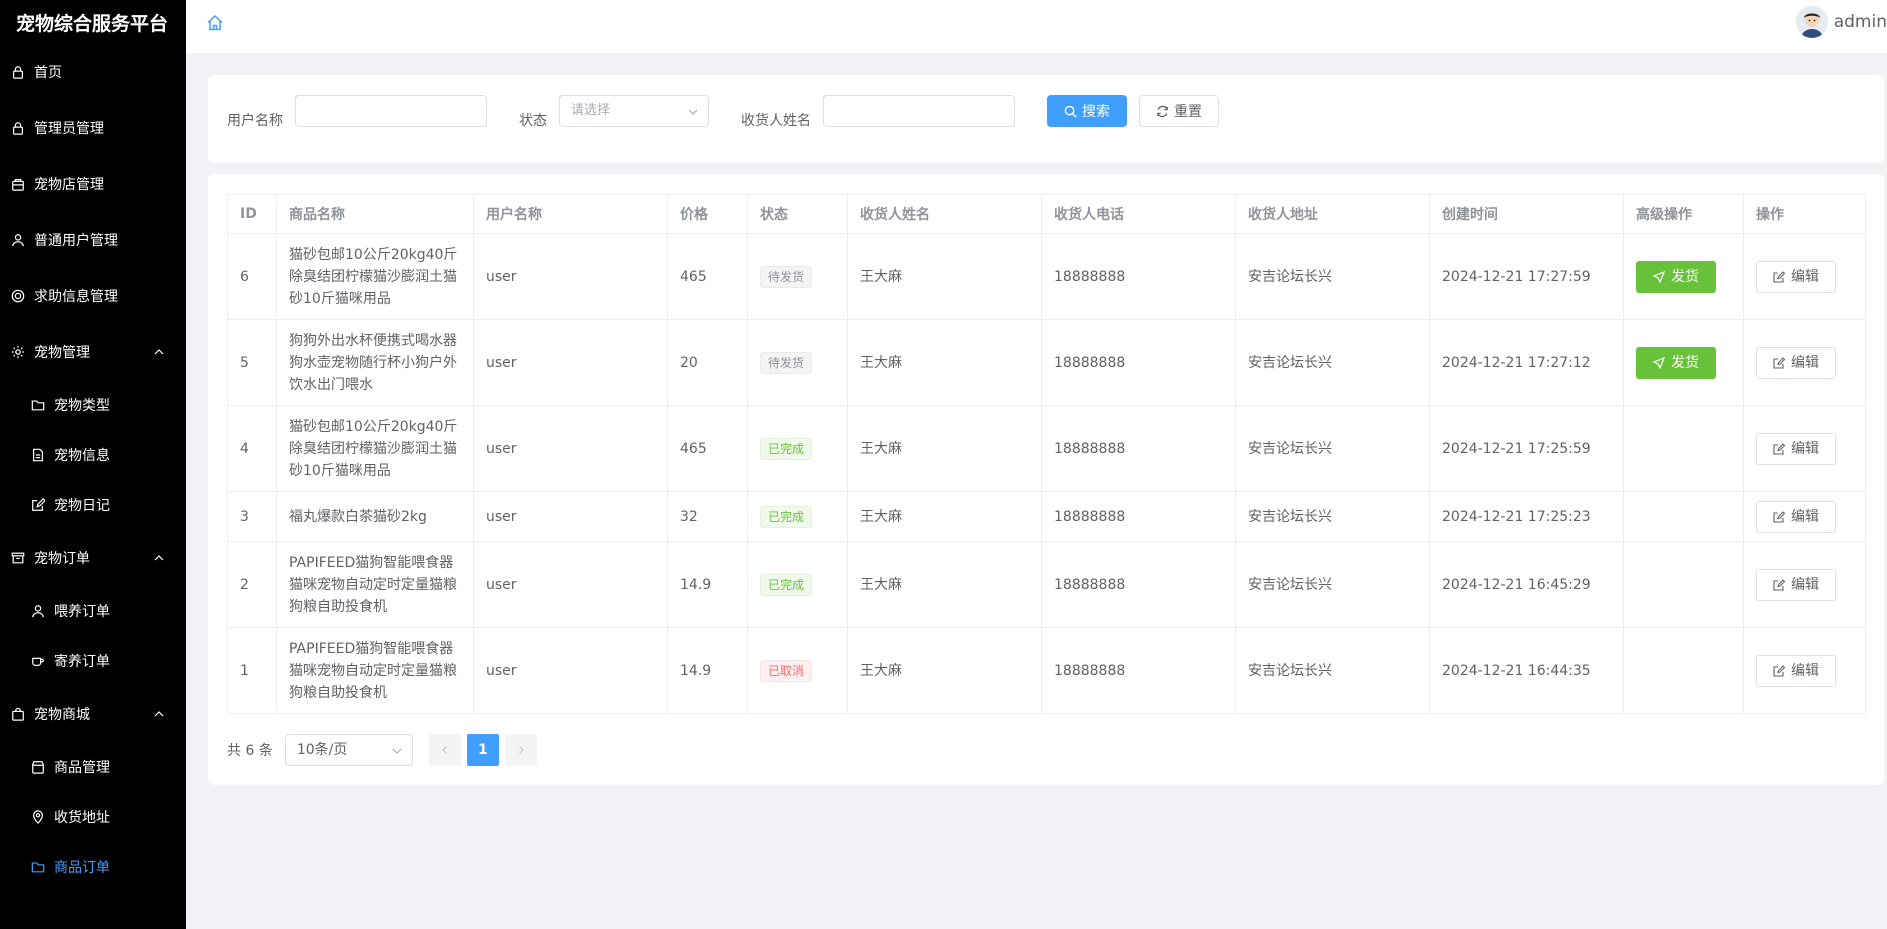 The image size is (1887, 929). I want to click on sidebar-item-help: 求助信息管理, so click(93, 296).